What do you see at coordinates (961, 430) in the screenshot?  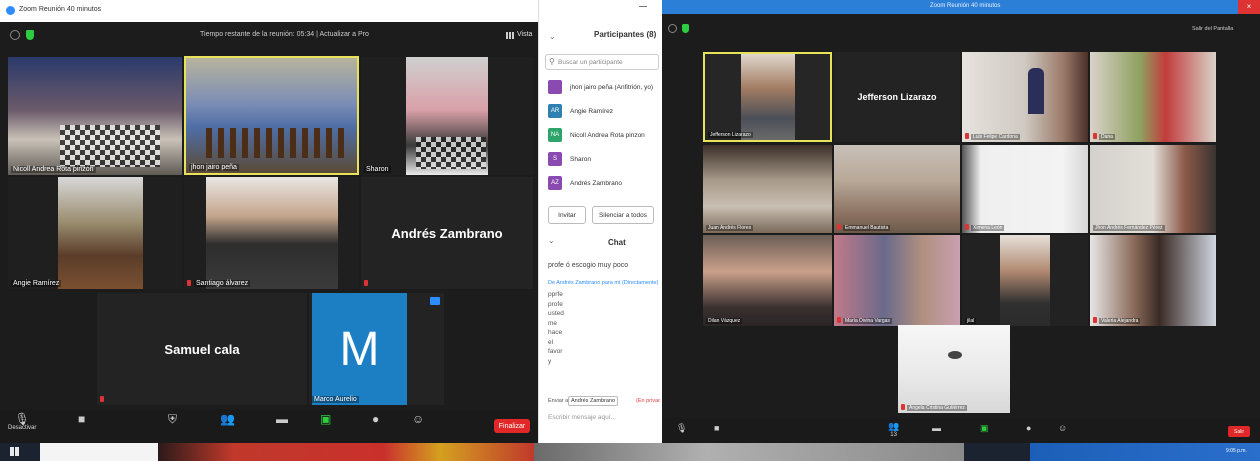 I see `right-toolbar: 🎙 ■ 👥 13 ▬ ▣ ● ☺ Salir` at bounding box center [961, 430].